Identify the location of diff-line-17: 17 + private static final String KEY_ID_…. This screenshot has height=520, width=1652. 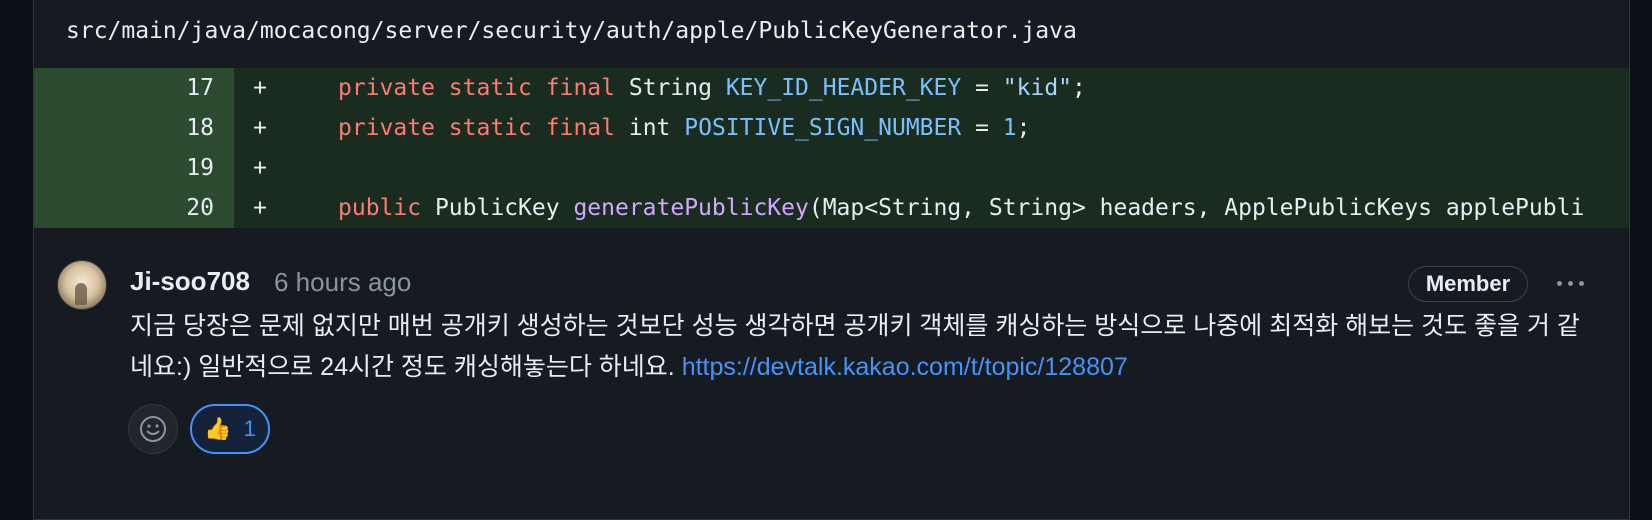
(831, 88).